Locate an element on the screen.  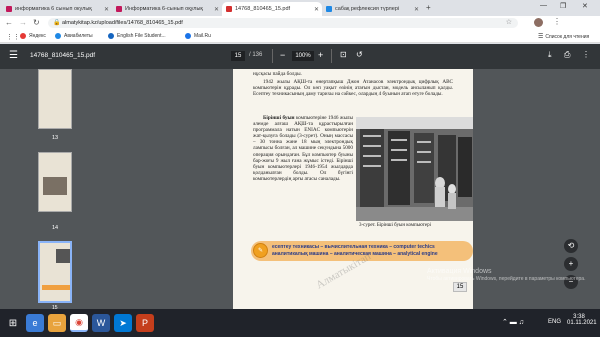
eniac-photo-image is located at coordinates (414, 169).